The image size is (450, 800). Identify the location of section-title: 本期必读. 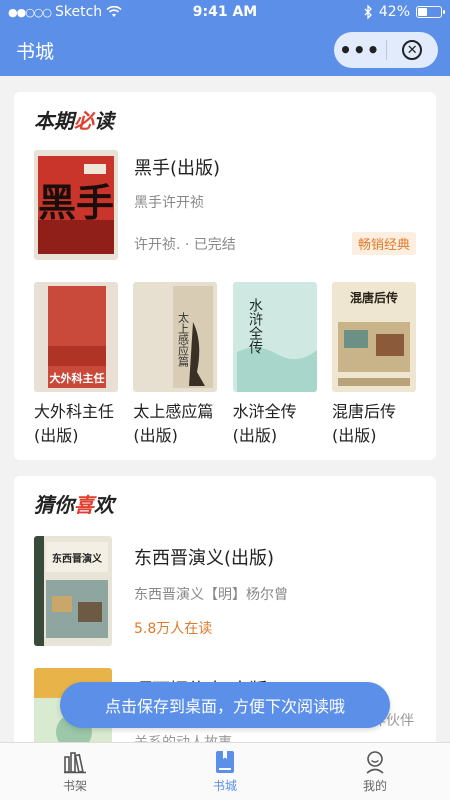
(74, 121).